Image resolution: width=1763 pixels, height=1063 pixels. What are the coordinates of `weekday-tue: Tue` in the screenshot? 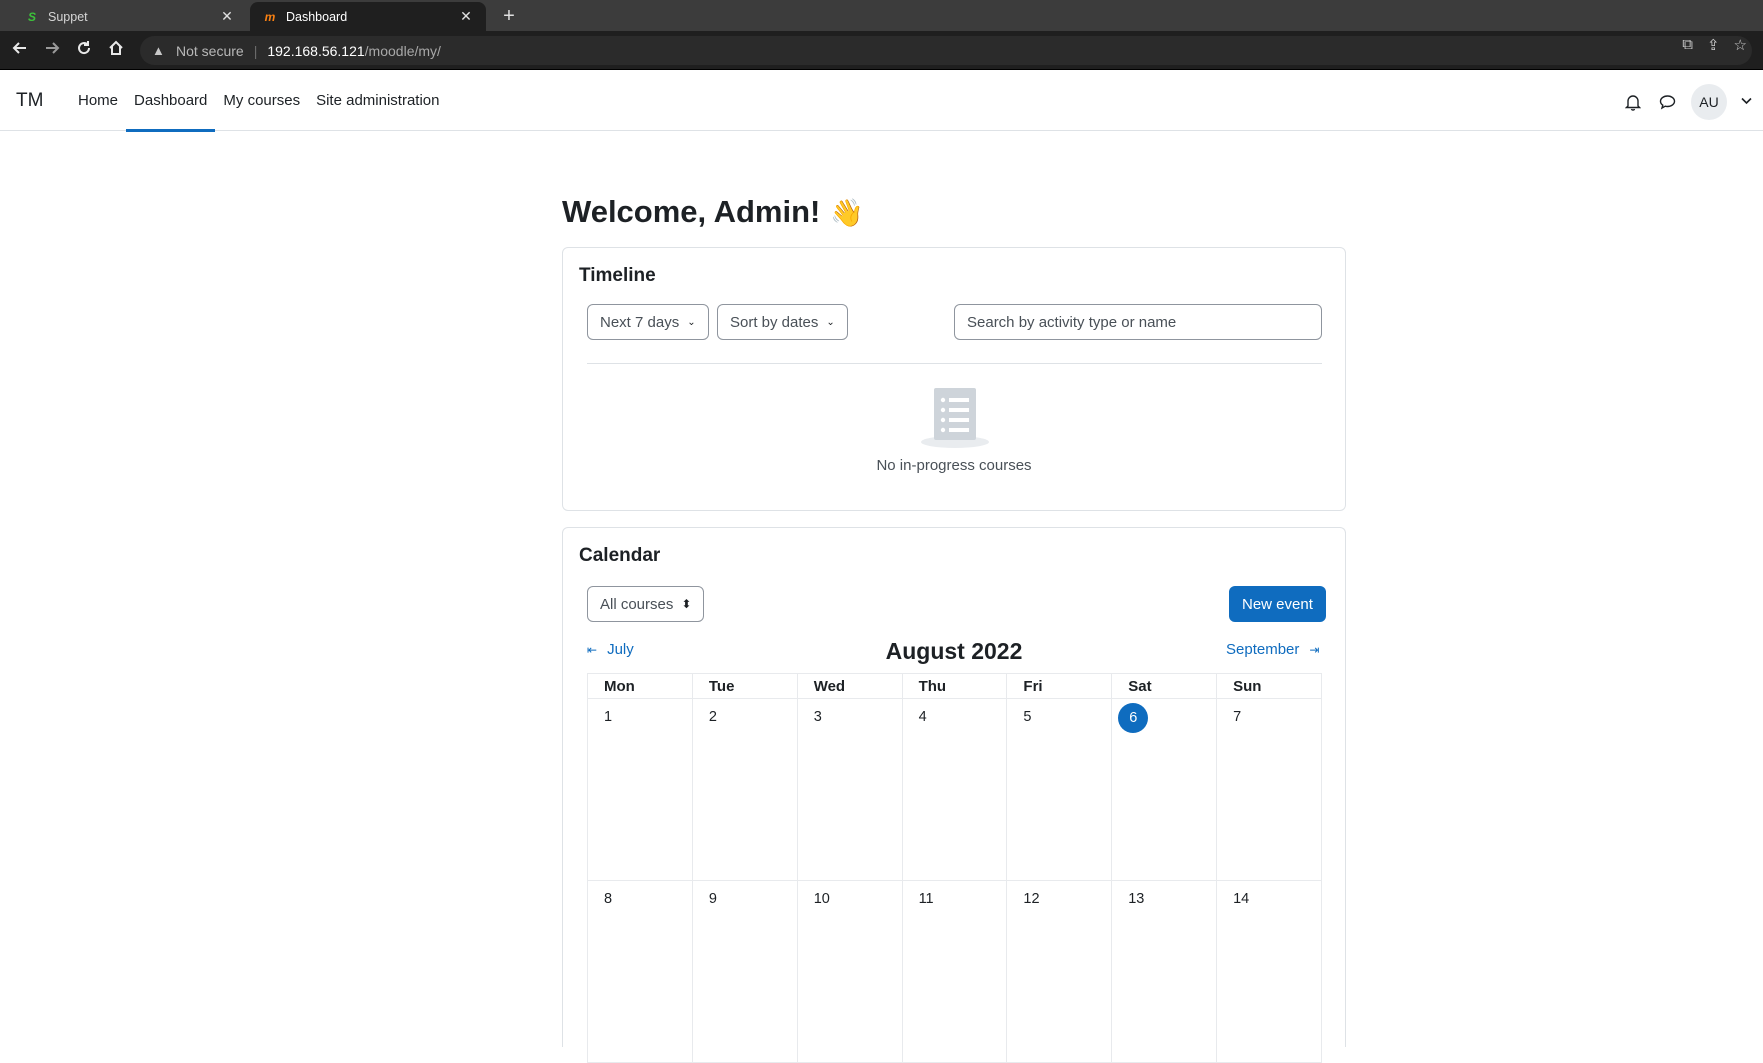 It's located at (744, 686).